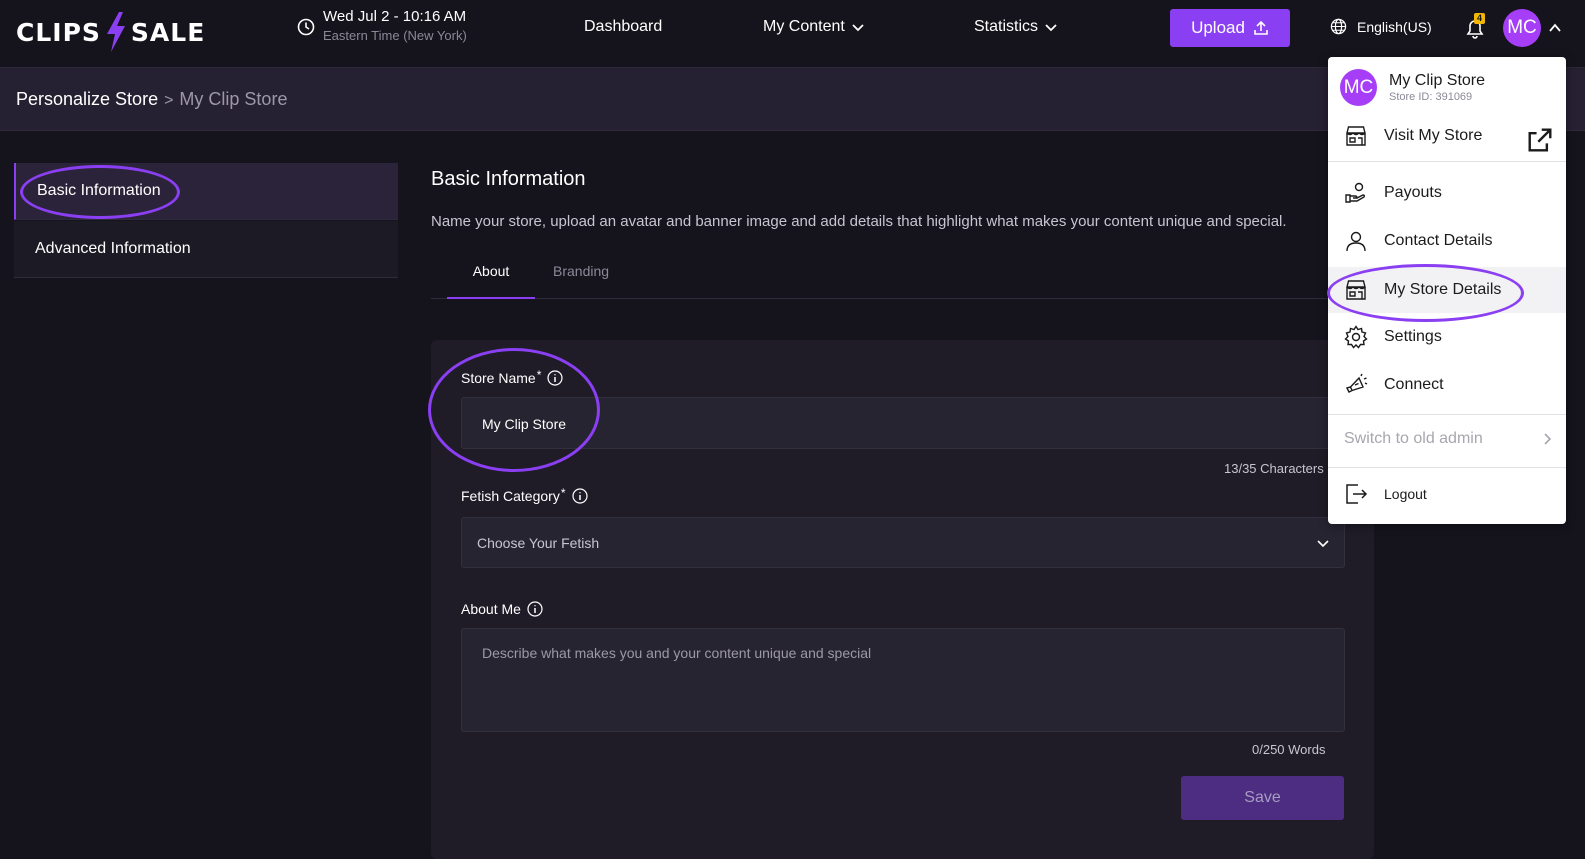 Image resolution: width=1585 pixels, height=859 pixels. What do you see at coordinates (1356, 383) in the screenshot?
I see `megaphone-icon` at bounding box center [1356, 383].